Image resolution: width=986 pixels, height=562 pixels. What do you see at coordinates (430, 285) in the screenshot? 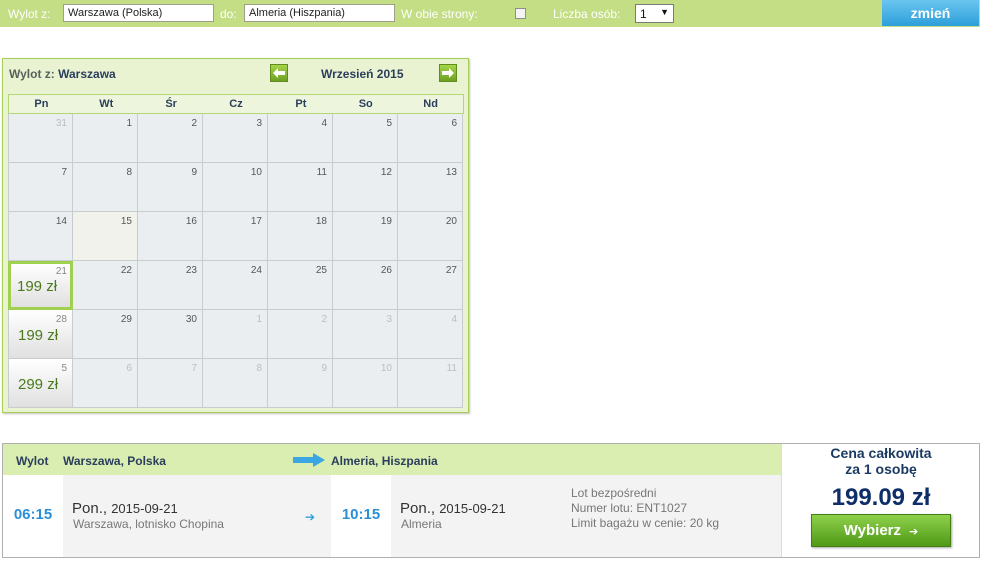
I see `calendar-day: 27` at bounding box center [430, 285].